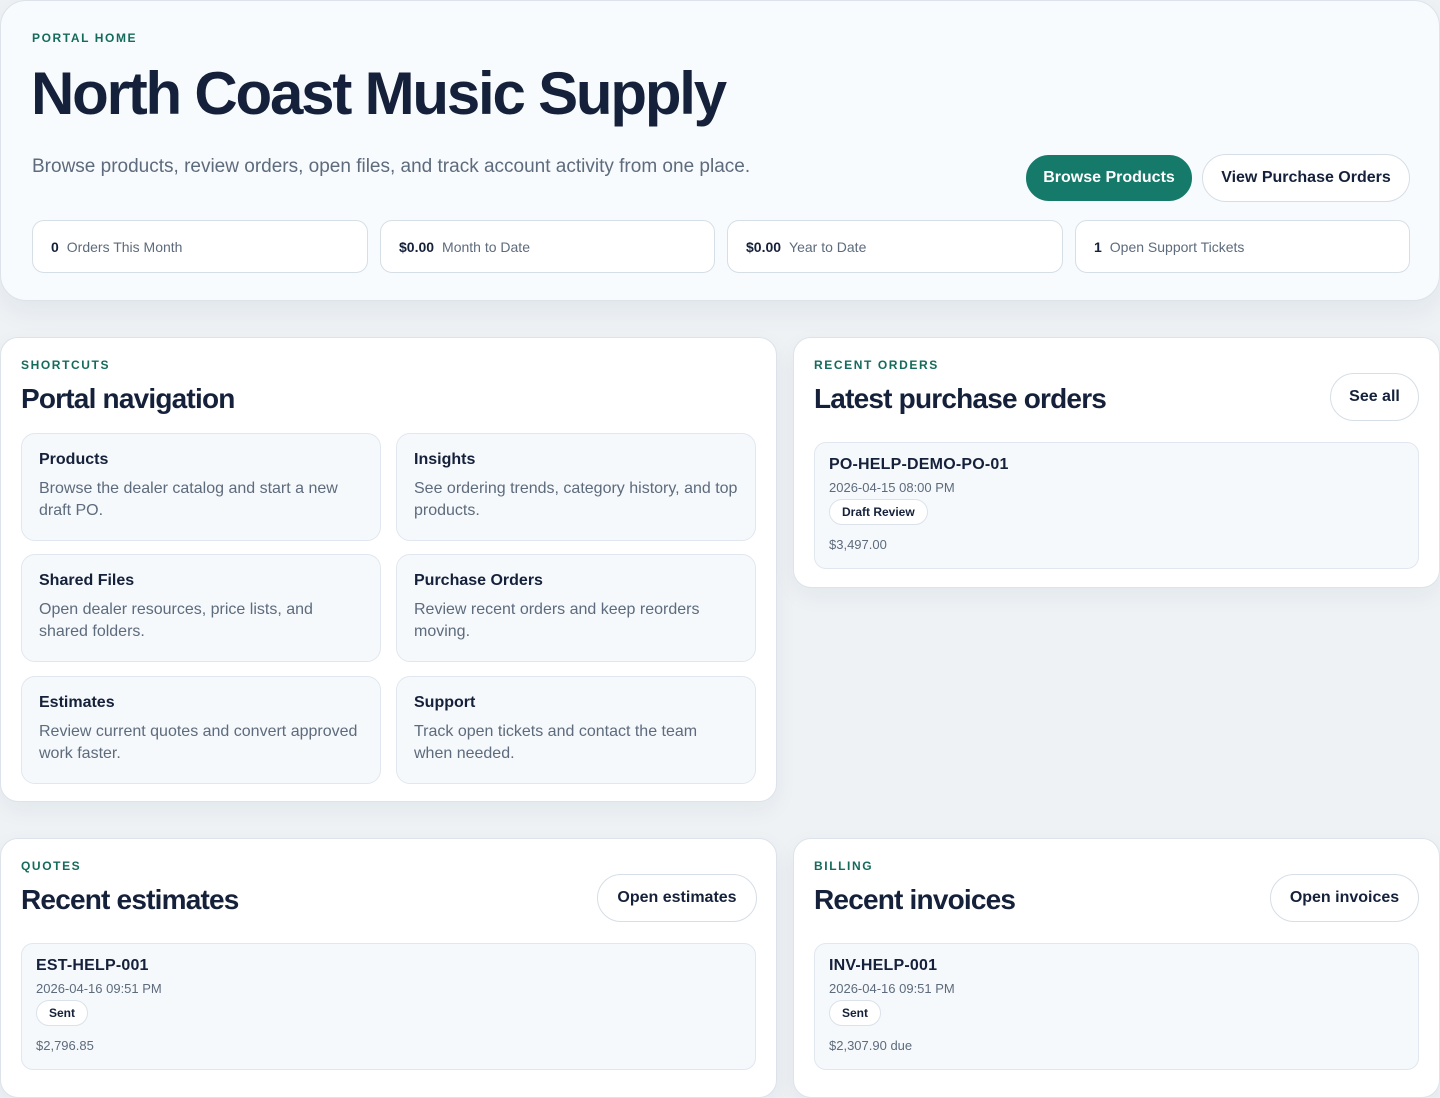 This screenshot has width=1440, height=1098. What do you see at coordinates (87, 580) in the screenshot?
I see `shortcut-title: Shared Files` at bounding box center [87, 580].